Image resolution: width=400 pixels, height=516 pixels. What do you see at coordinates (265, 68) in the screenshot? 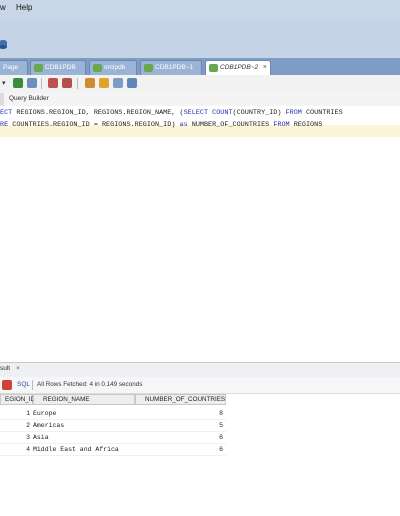
I see `close-tab-icon: ×` at bounding box center [265, 68].